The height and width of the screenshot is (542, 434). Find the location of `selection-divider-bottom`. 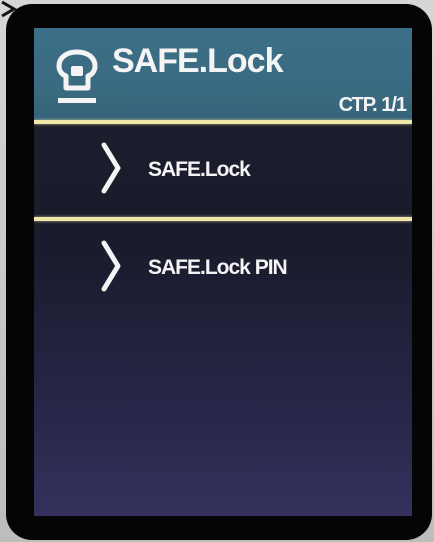

selection-divider-bottom is located at coordinates (223, 219).